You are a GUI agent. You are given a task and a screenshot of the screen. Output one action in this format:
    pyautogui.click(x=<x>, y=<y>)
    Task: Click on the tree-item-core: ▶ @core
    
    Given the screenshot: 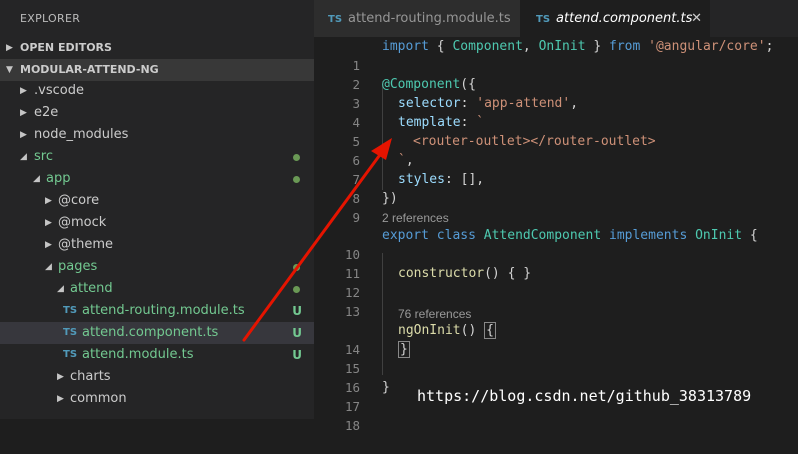 What is the action you would take?
    pyautogui.click(x=157, y=201)
    